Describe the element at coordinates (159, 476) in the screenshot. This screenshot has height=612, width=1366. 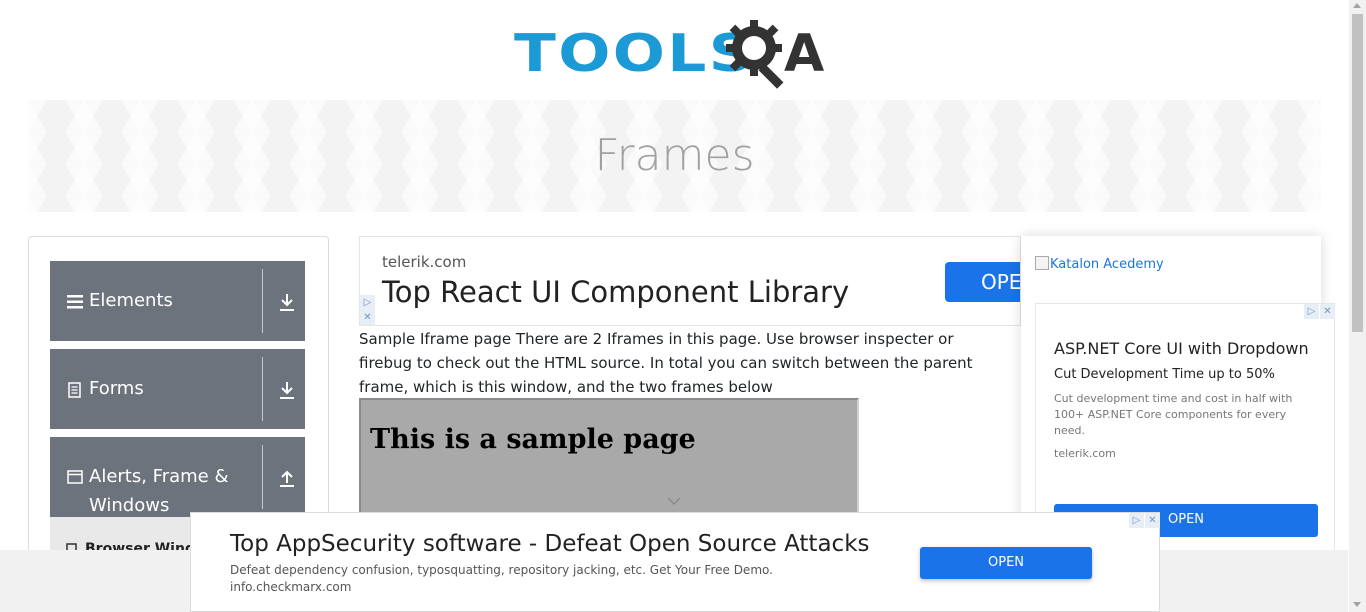
I see `sidebar-group-label: Alerts, Frame &` at that location.